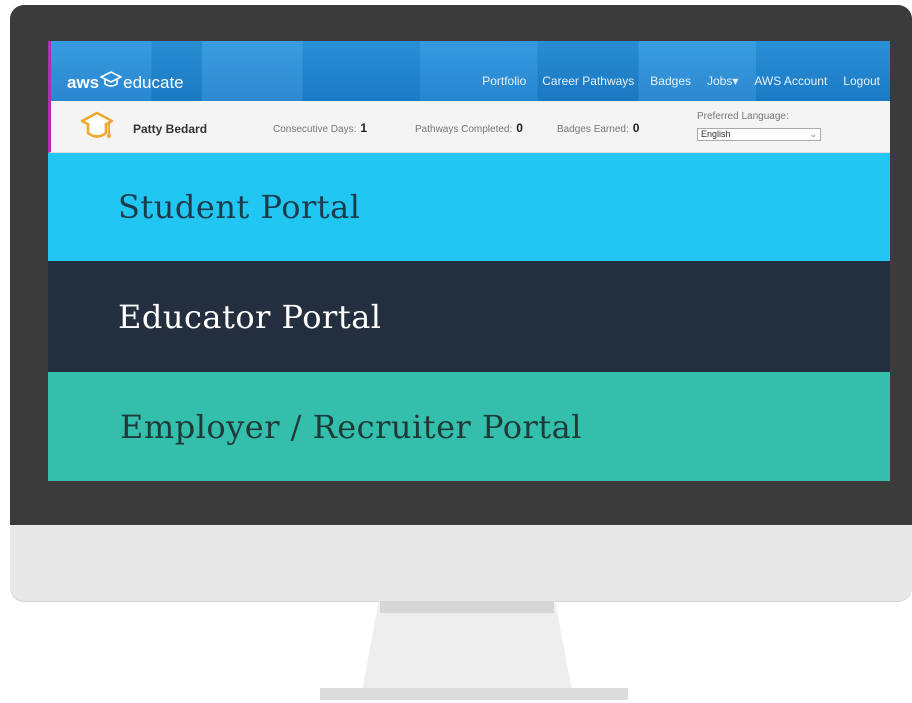  What do you see at coordinates (474, 694) in the screenshot?
I see `monitor-stand-base` at bounding box center [474, 694].